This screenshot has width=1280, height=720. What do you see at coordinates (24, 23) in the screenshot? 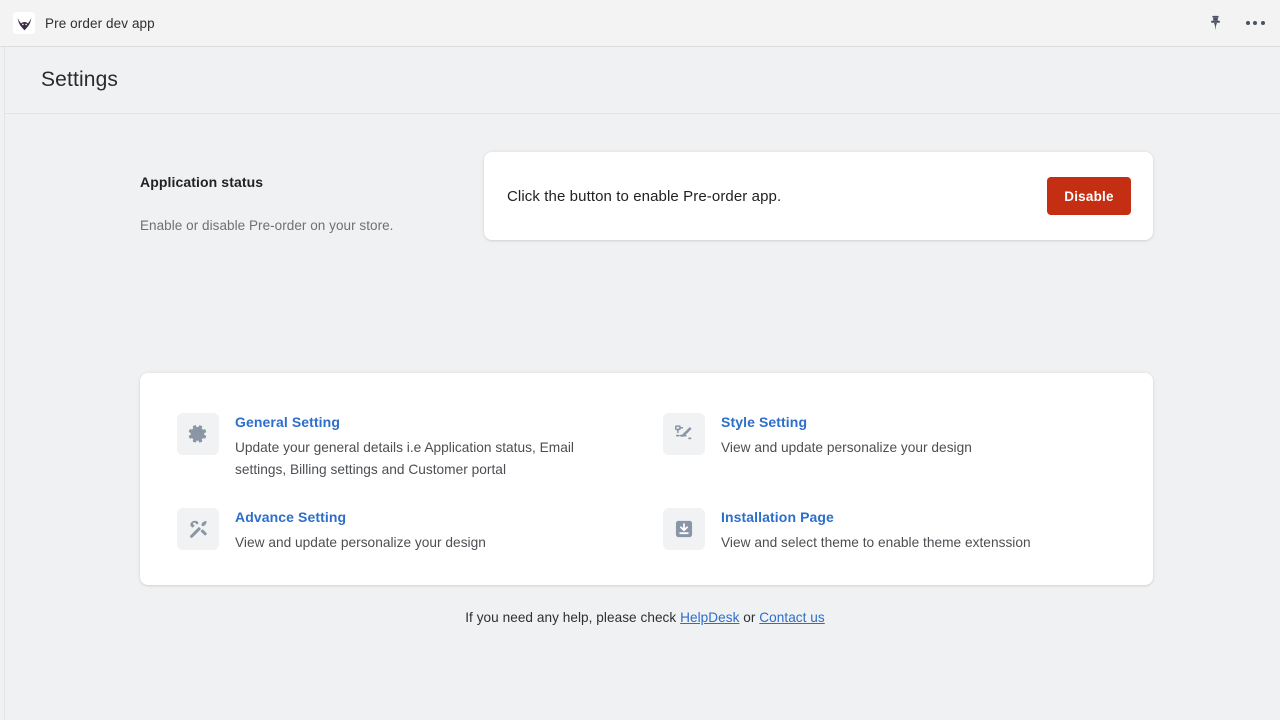
I see `bat-app-logo-icon` at bounding box center [24, 23].